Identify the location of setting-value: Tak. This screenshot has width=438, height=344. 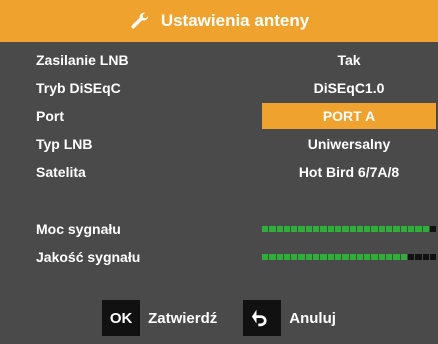
(349, 60).